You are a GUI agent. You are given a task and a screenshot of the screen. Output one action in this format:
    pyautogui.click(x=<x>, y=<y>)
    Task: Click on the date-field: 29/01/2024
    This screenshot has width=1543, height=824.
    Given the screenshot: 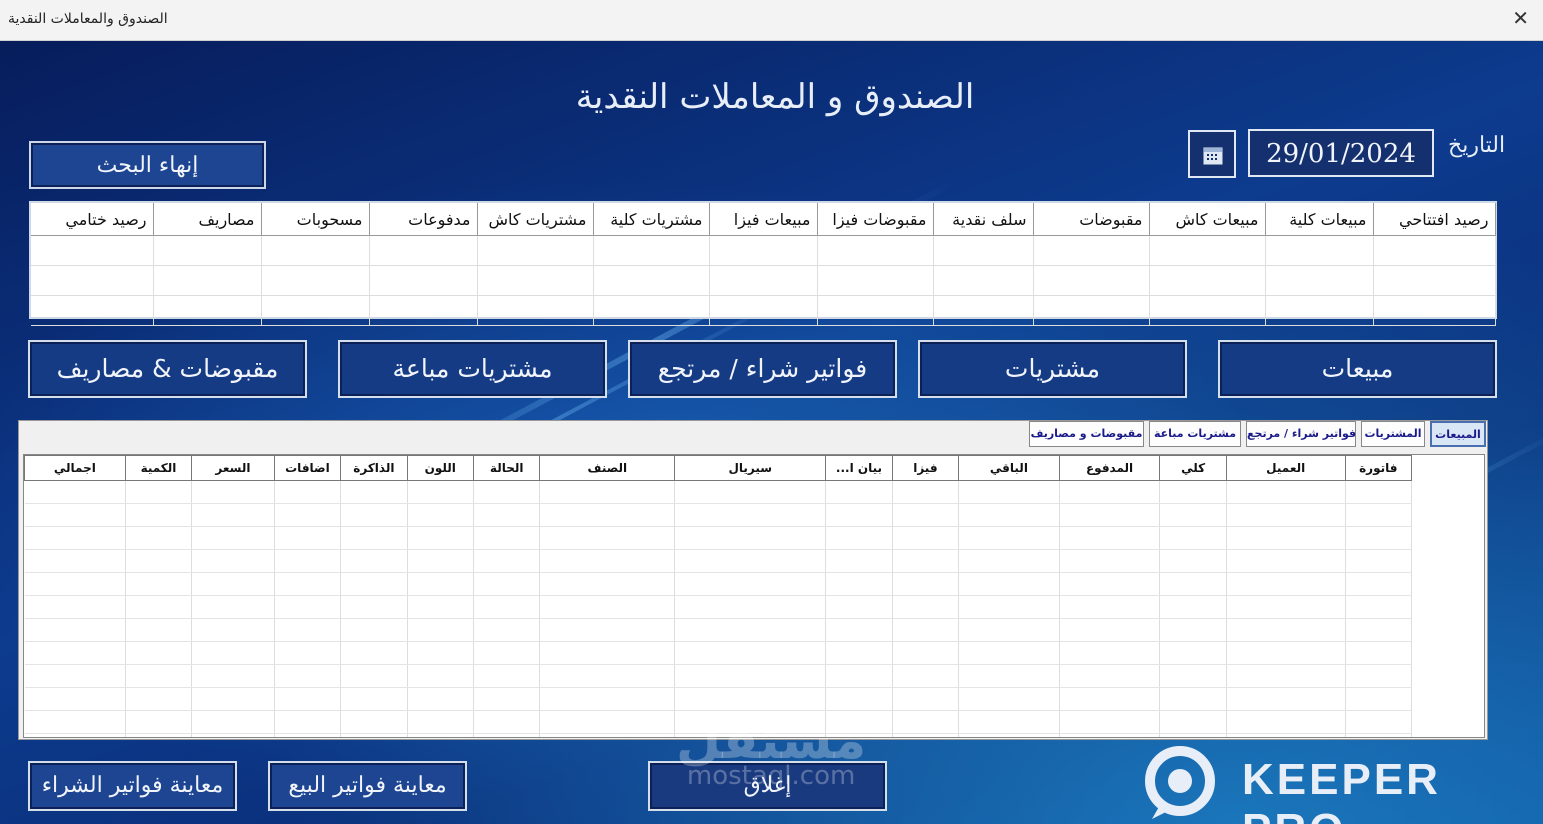 What is the action you would take?
    pyautogui.click(x=1341, y=153)
    